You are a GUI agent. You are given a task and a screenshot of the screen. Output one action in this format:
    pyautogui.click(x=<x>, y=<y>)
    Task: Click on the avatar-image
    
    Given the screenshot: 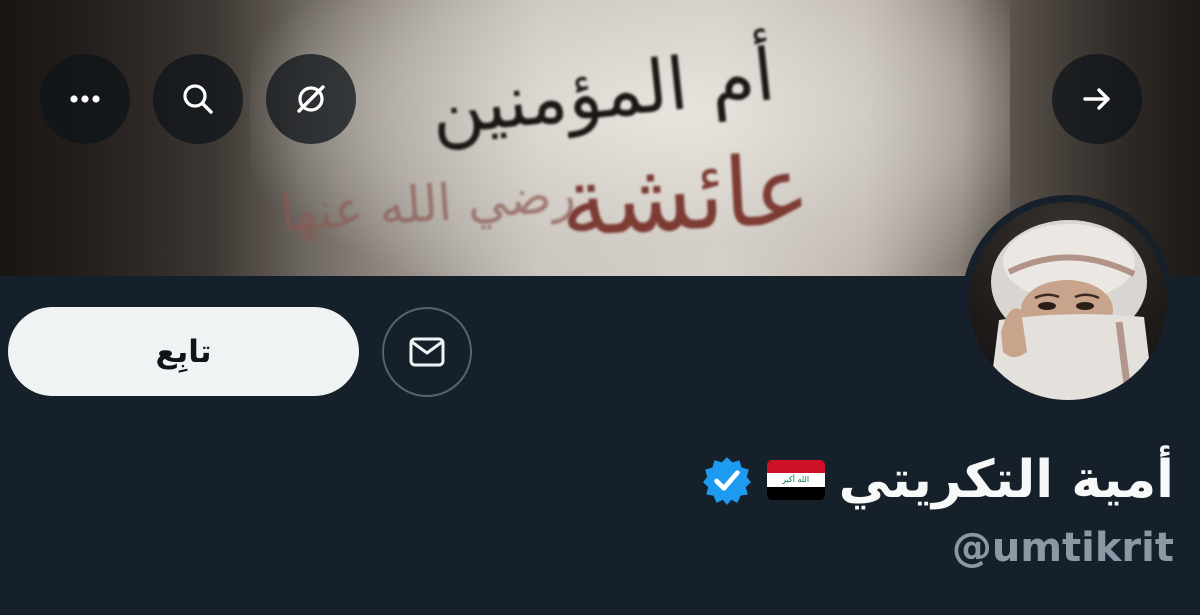 What is the action you would take?
    pyautogui.click(x=1071, y=310)
    